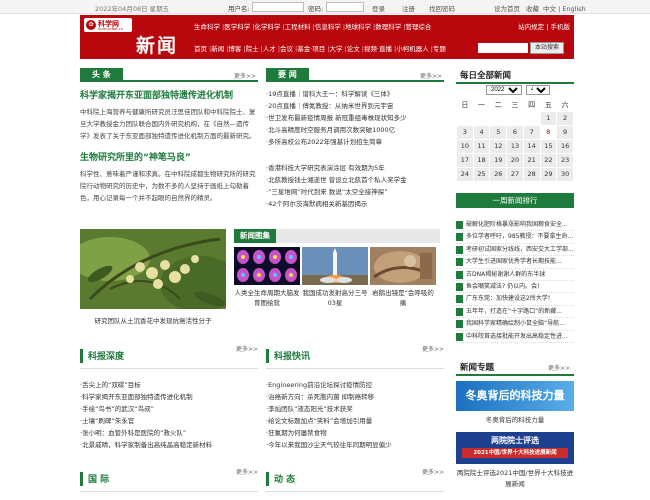 The image size is (650, 500). Describe the element at coordinates (108, 25) in the screenshot. I see `site-logo: ✿ 科学网 ScienceNet.cn` at that location.